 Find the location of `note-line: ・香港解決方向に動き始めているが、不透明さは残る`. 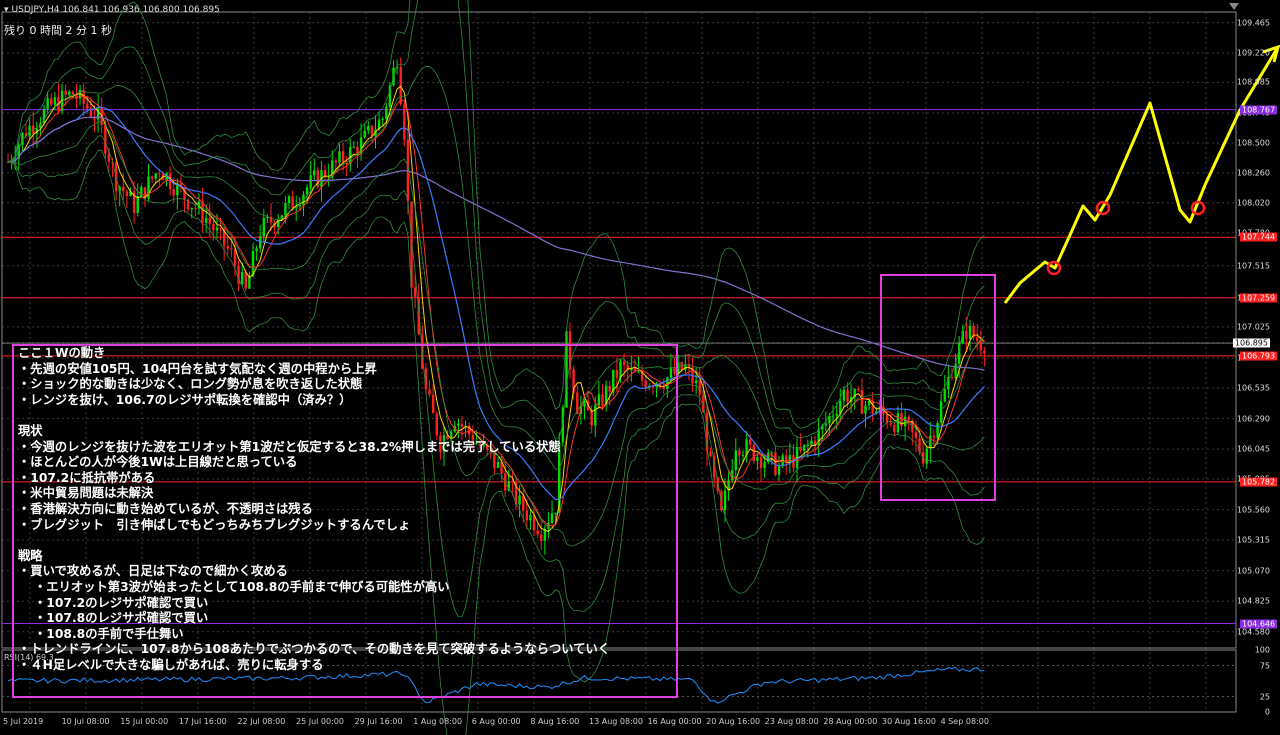

note-line: ・香港解決方向に動き始めているが、不透明さは残る is located at coordinates (165, 508).